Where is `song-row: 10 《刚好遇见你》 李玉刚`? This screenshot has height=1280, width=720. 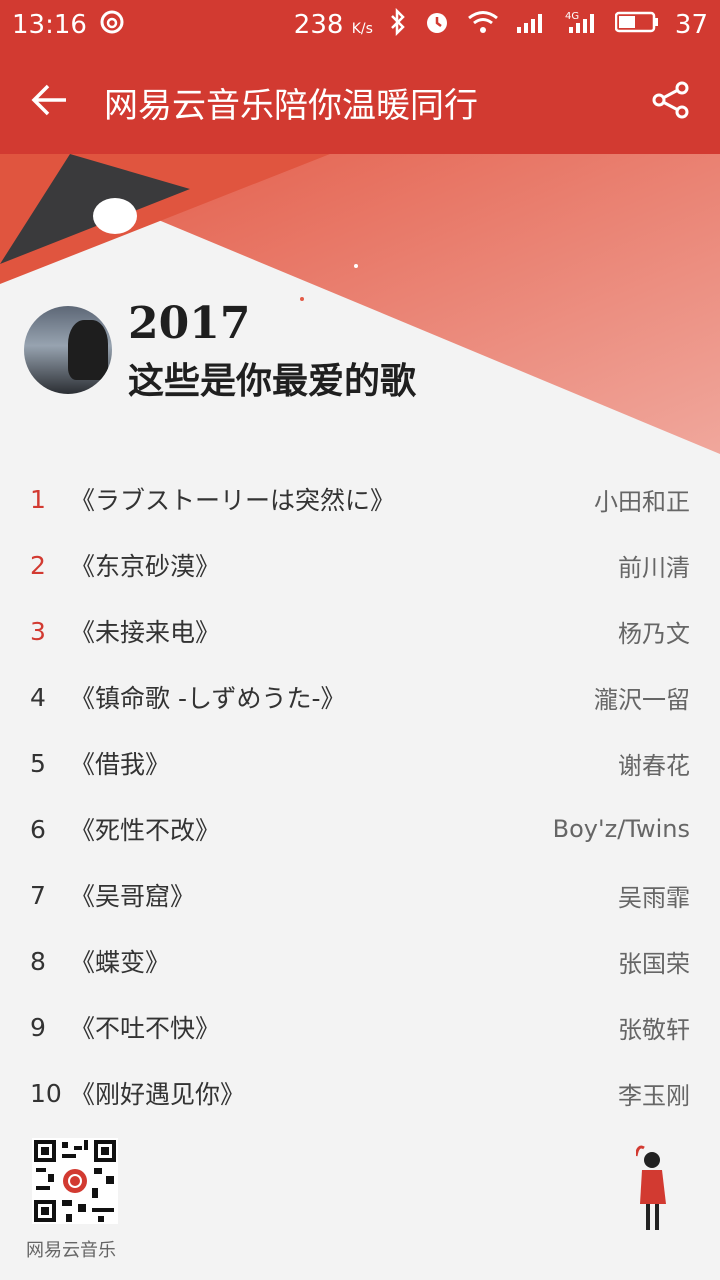 song-row: 10 《刚好遇见你》 李玉刚 is located at coordinates (360, 1093).